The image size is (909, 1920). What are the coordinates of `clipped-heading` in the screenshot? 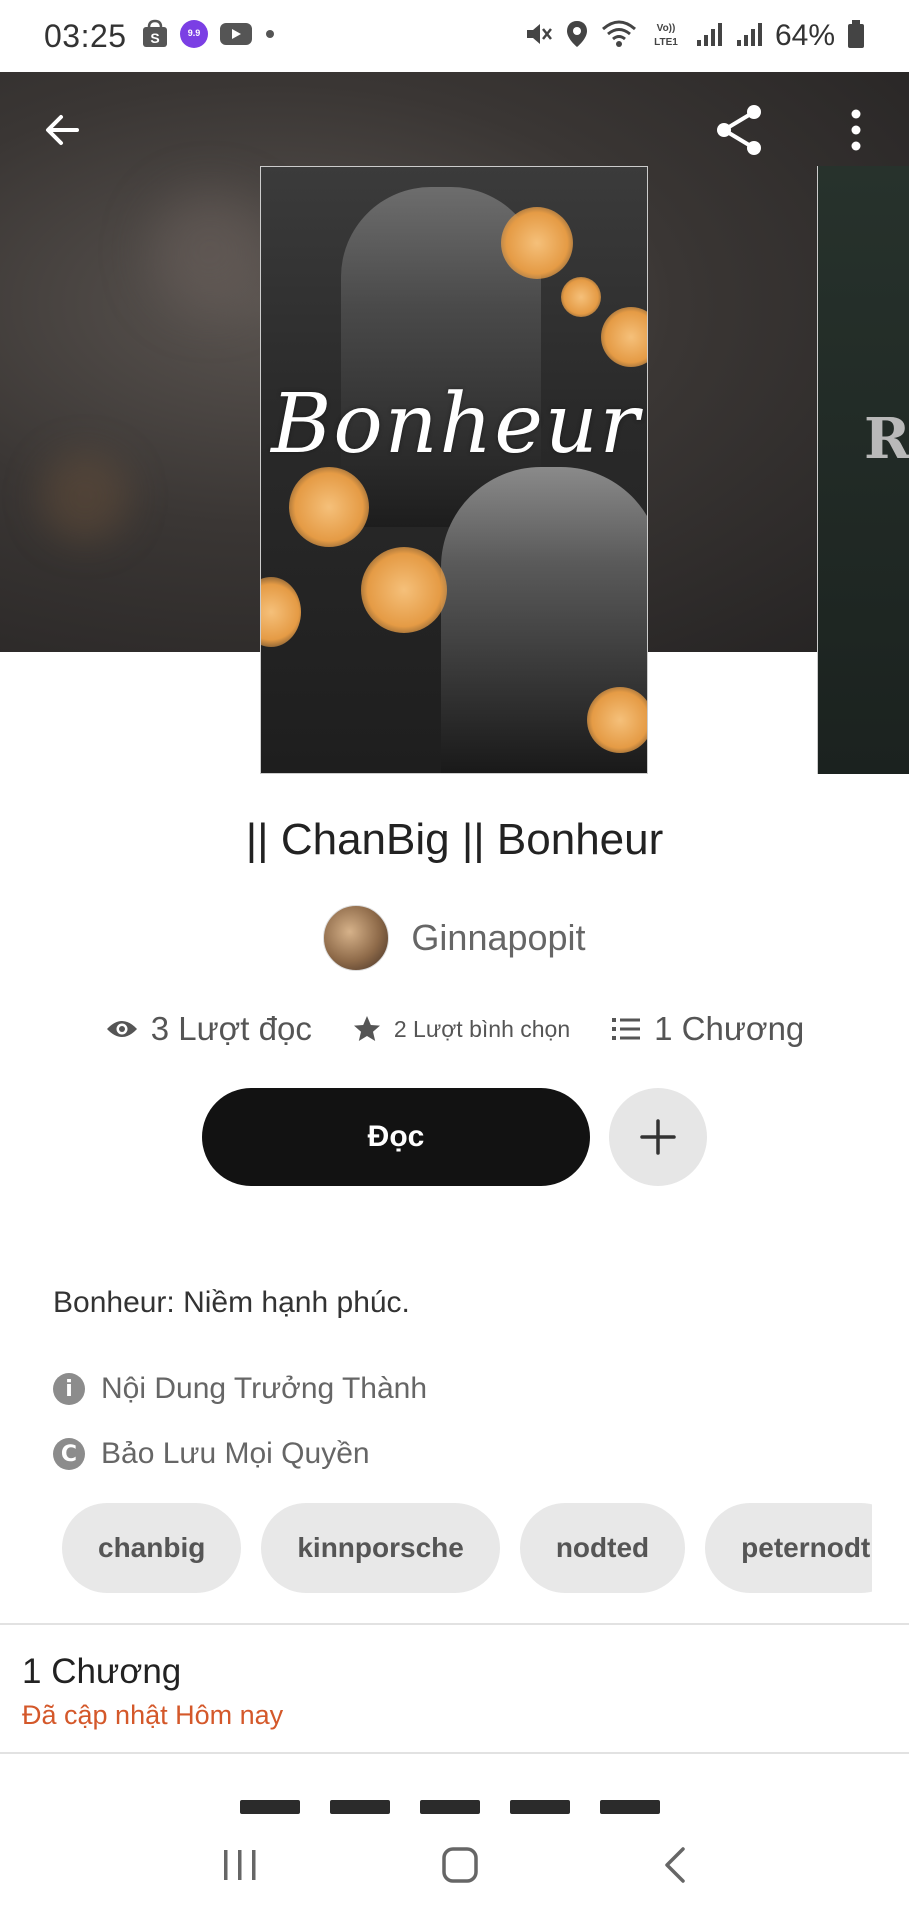 It's located at (470, 1807).